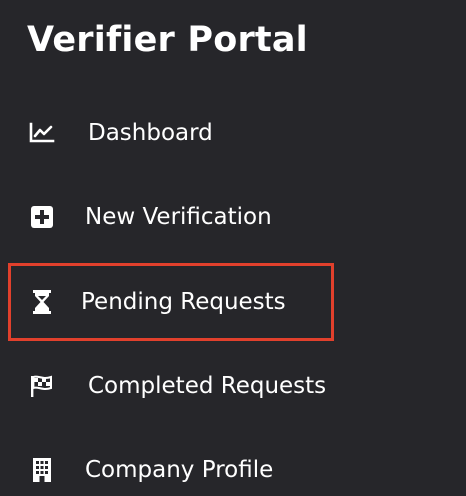  I want to click on sidebar-item-dashboard: Dashboard, so click(120, 133).